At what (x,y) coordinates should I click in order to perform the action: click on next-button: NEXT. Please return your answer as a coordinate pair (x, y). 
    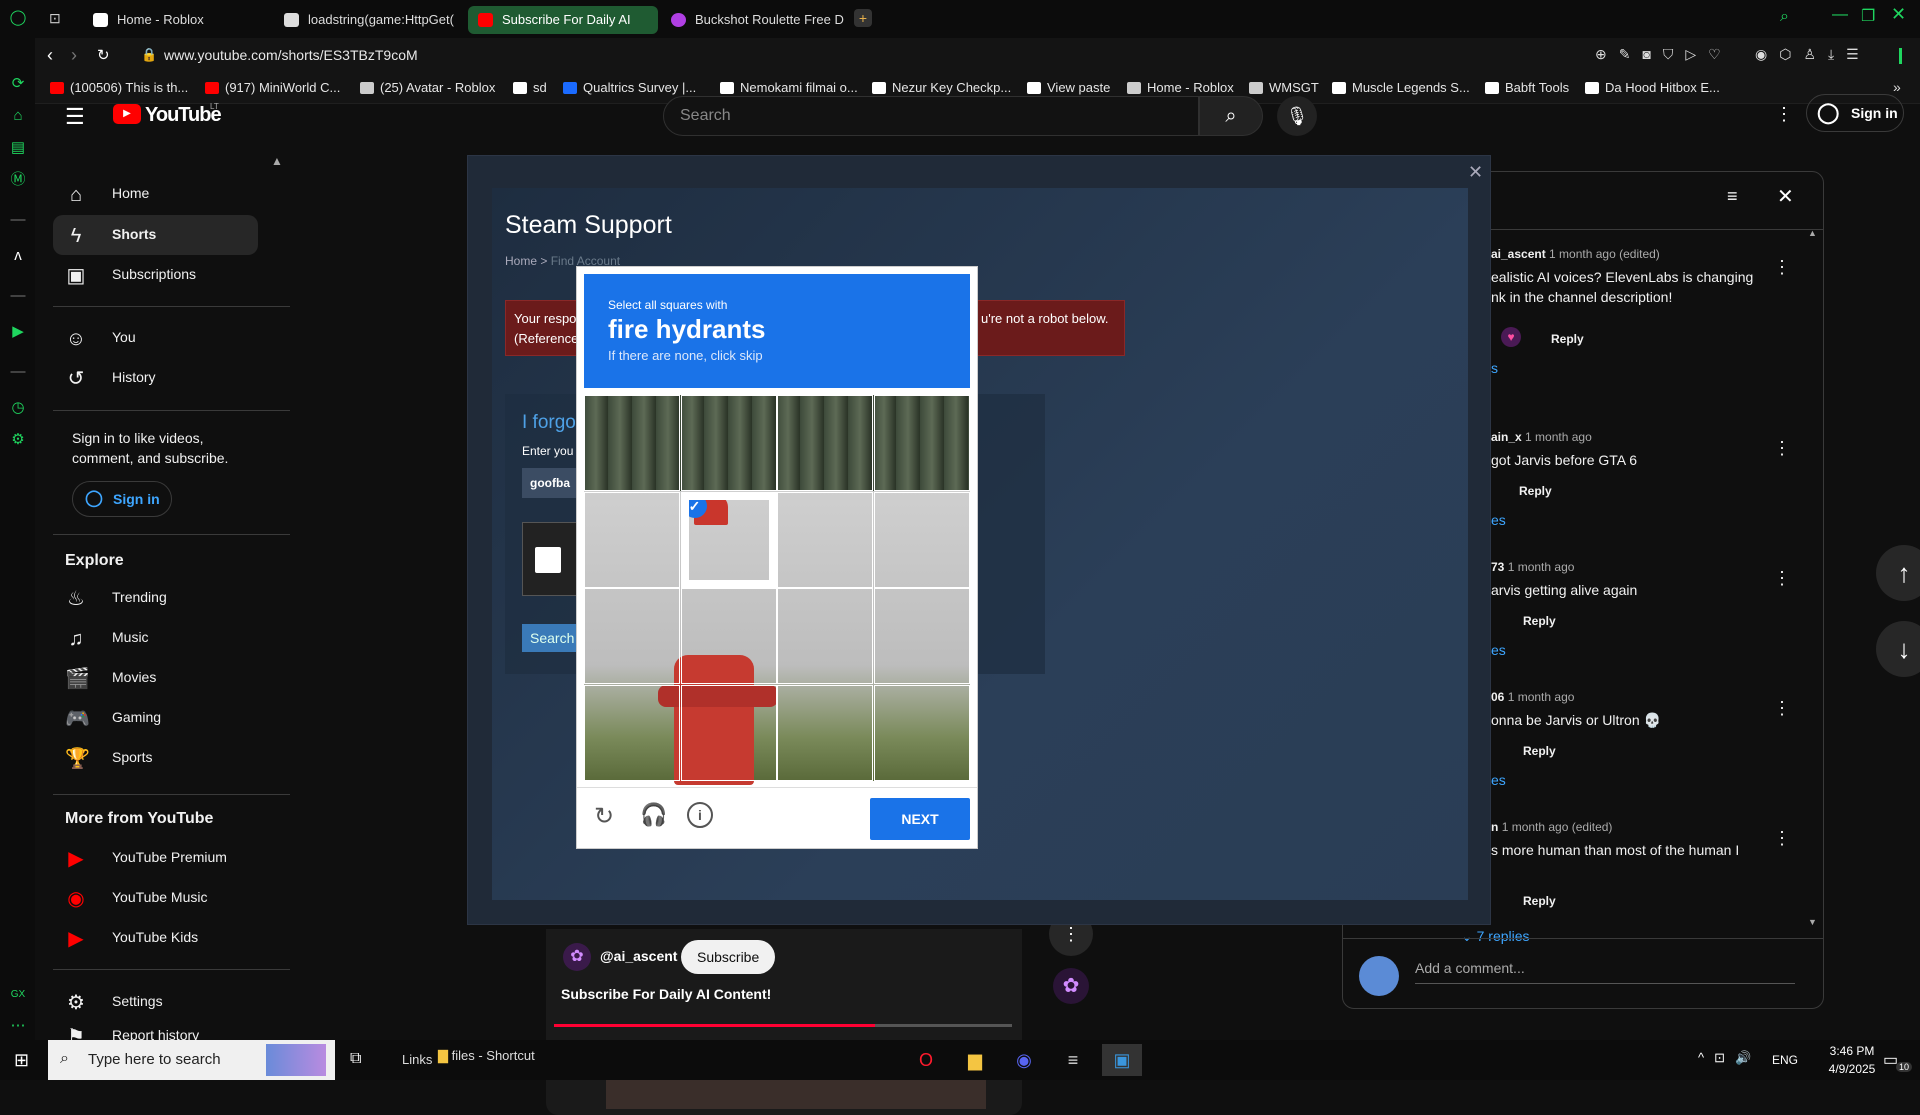
    Looking at the image, I should click on (920, 819).